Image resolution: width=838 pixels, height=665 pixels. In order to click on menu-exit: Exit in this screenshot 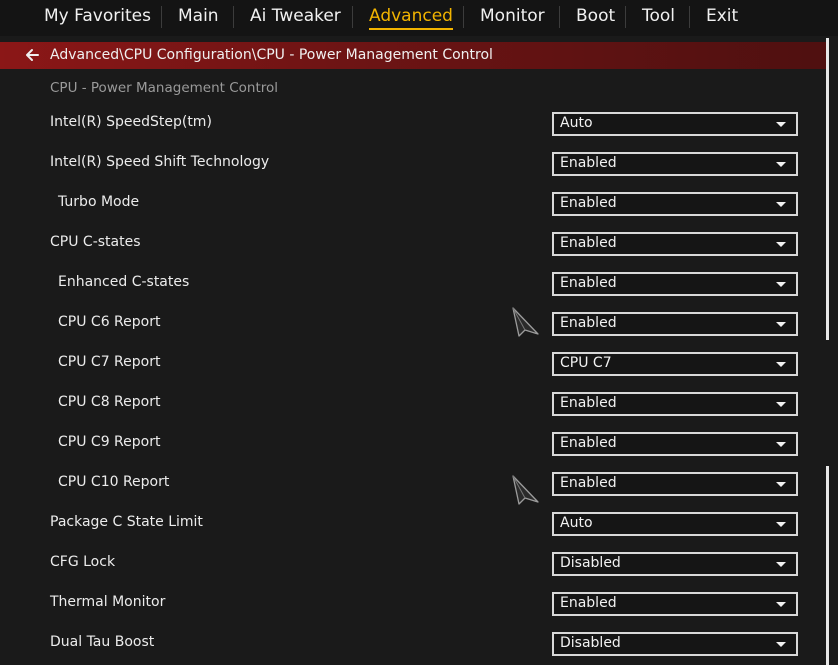, I will do `click(722, 16)`.